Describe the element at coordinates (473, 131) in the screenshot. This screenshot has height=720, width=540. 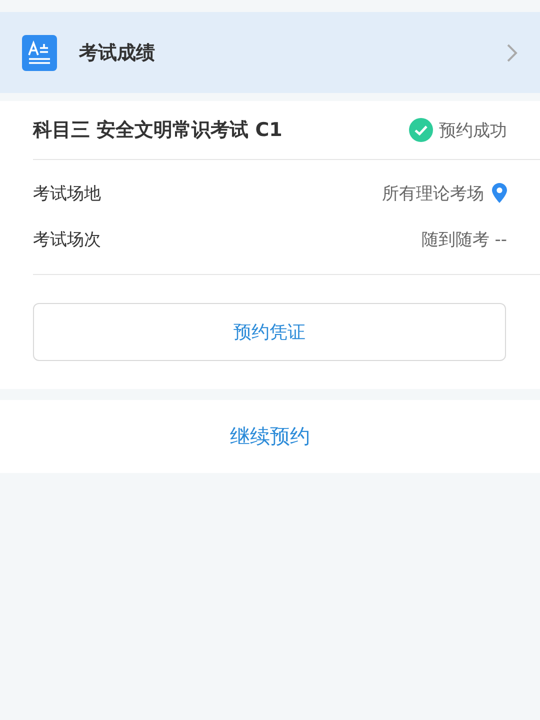
I see `status-text: 预约成功` at that location.